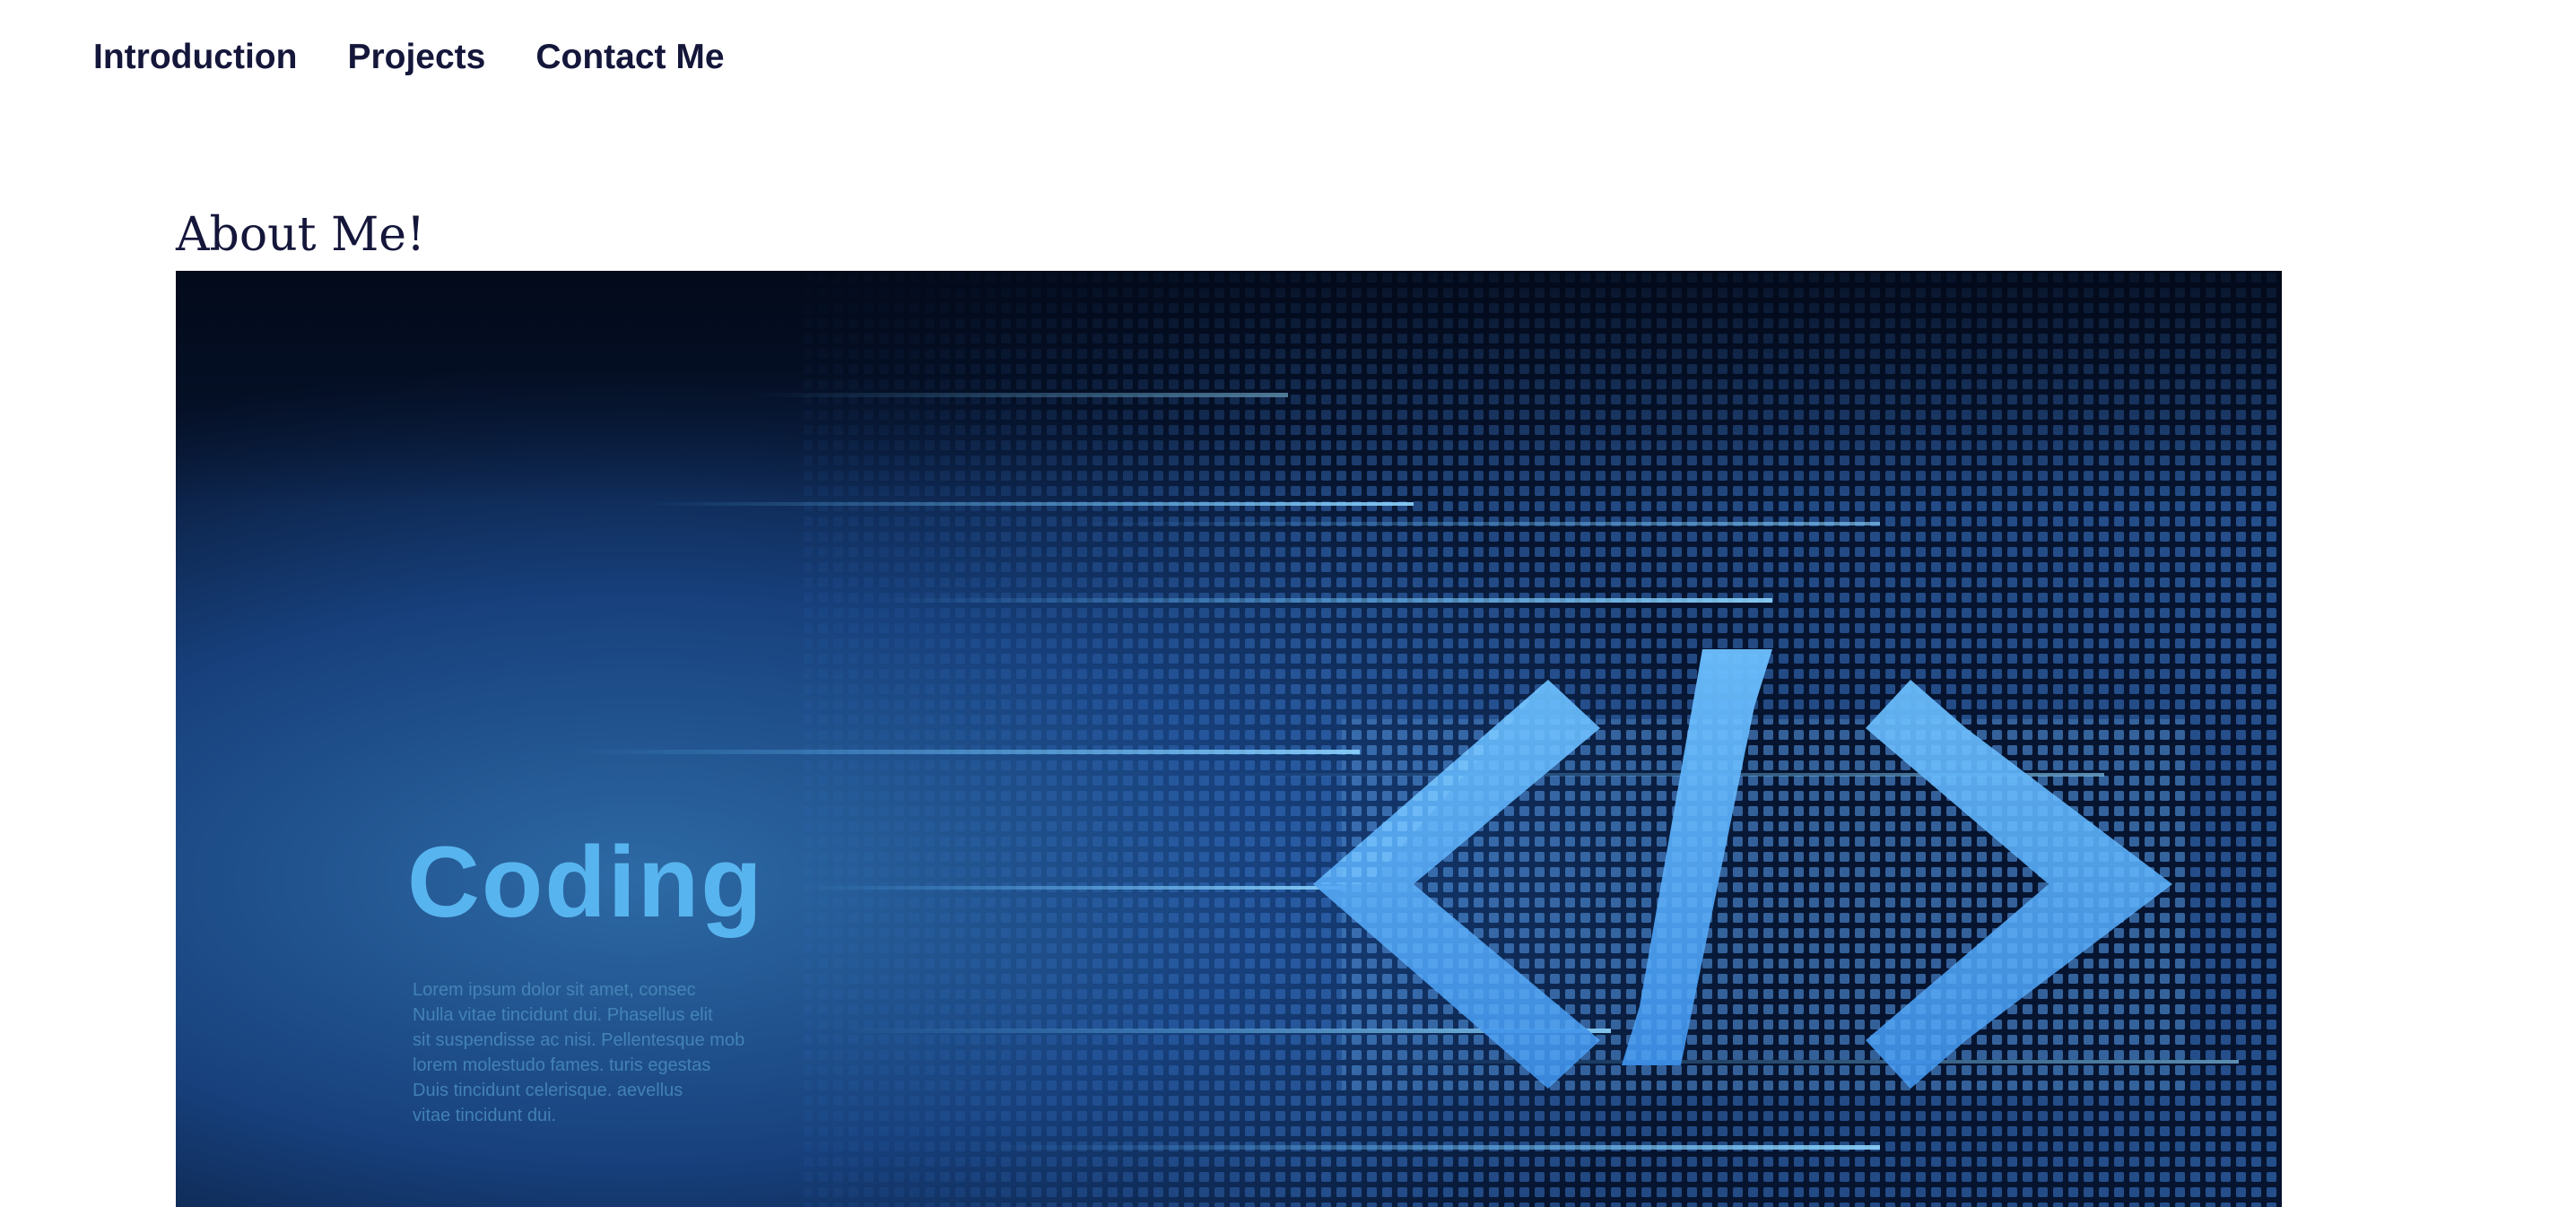  Describe the element at coordinates (484, 1115) in the screenshot. I see `hero-text-line: vitae tincidunt dui.` at that location.